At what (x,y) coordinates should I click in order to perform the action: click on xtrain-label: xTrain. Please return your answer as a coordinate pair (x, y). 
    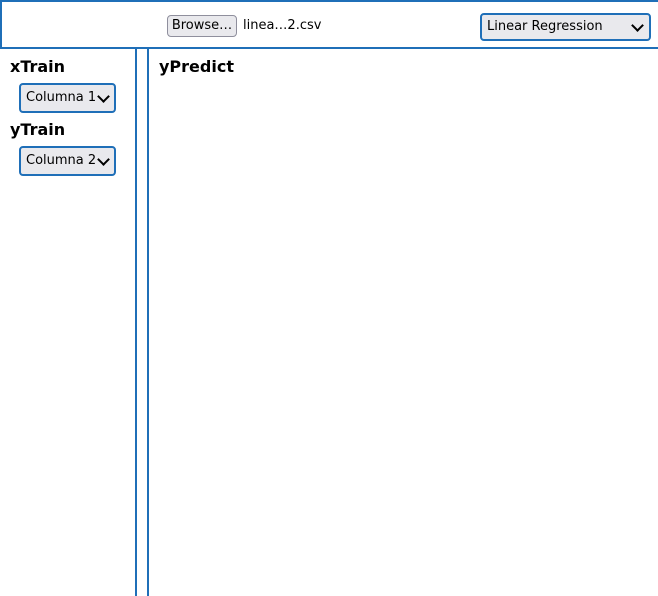
    Looking at the image, I should click on (38, 66).